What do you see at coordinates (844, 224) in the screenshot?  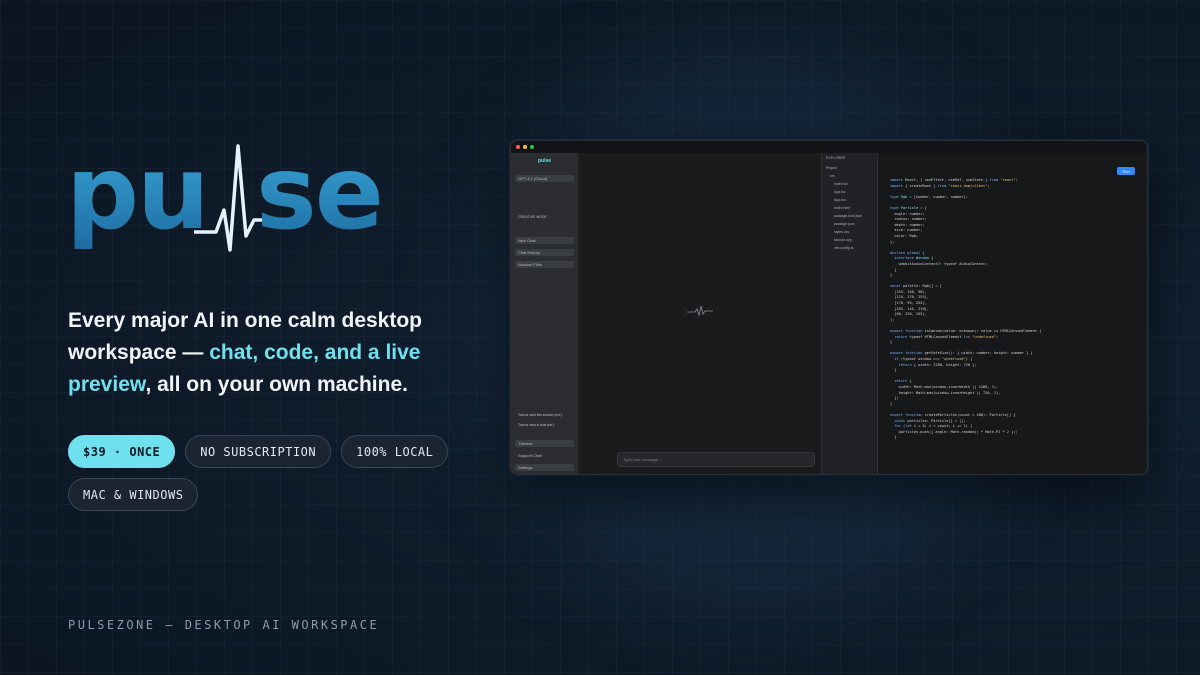 I see `file-item: package.json` at bounding box center [844, 224].